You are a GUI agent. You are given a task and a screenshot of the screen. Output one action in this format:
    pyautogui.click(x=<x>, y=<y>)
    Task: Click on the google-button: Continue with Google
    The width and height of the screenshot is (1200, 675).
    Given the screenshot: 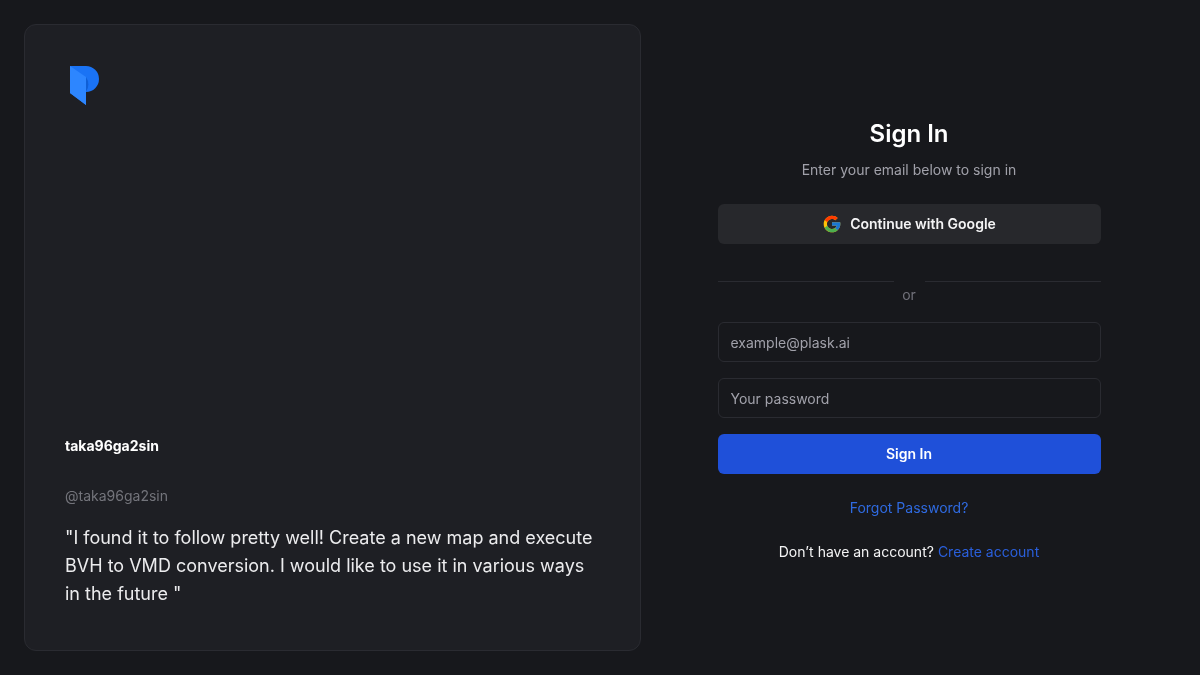 What is the action you would take?
    pyautogui.click(x=909, y=224)
    